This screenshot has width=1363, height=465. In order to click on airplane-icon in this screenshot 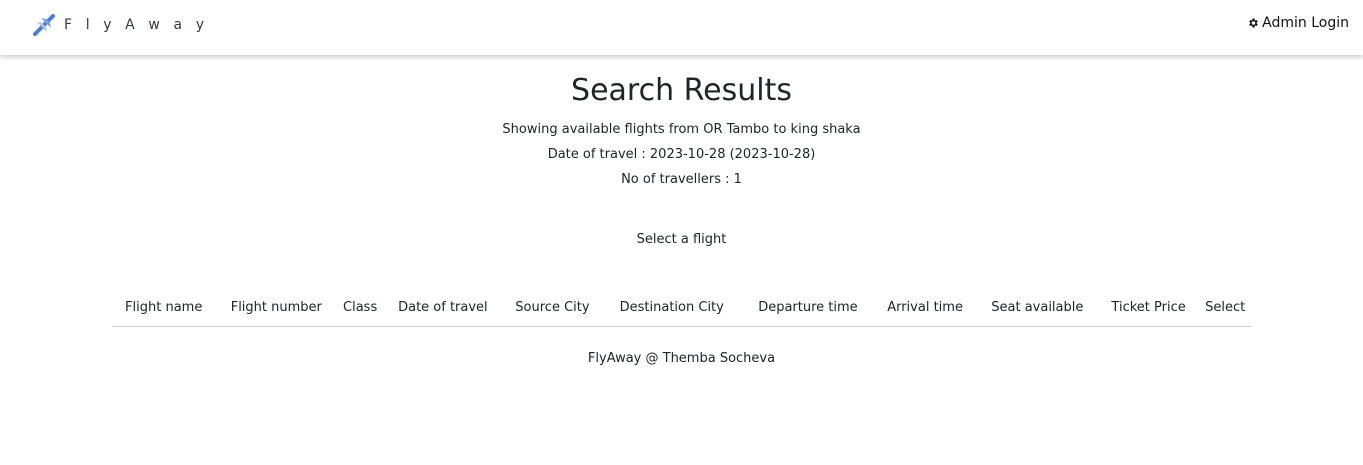, I will do `click(44, 25)`.